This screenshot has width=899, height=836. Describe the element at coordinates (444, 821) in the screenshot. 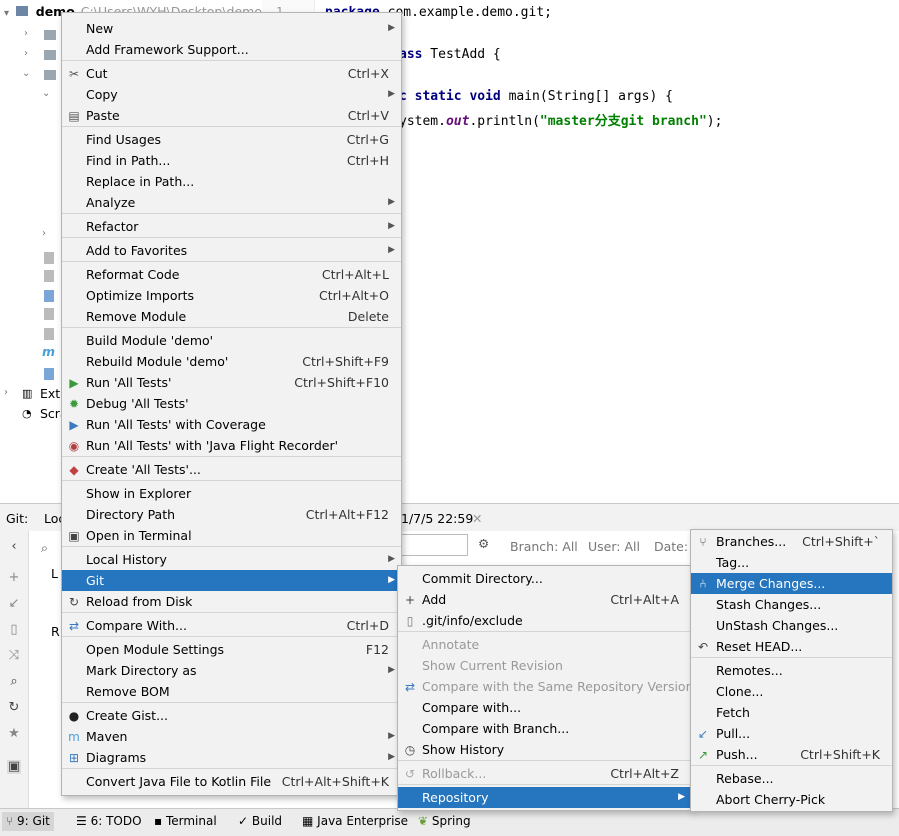

I see `tab-spring: ❦ Spring` at that location.